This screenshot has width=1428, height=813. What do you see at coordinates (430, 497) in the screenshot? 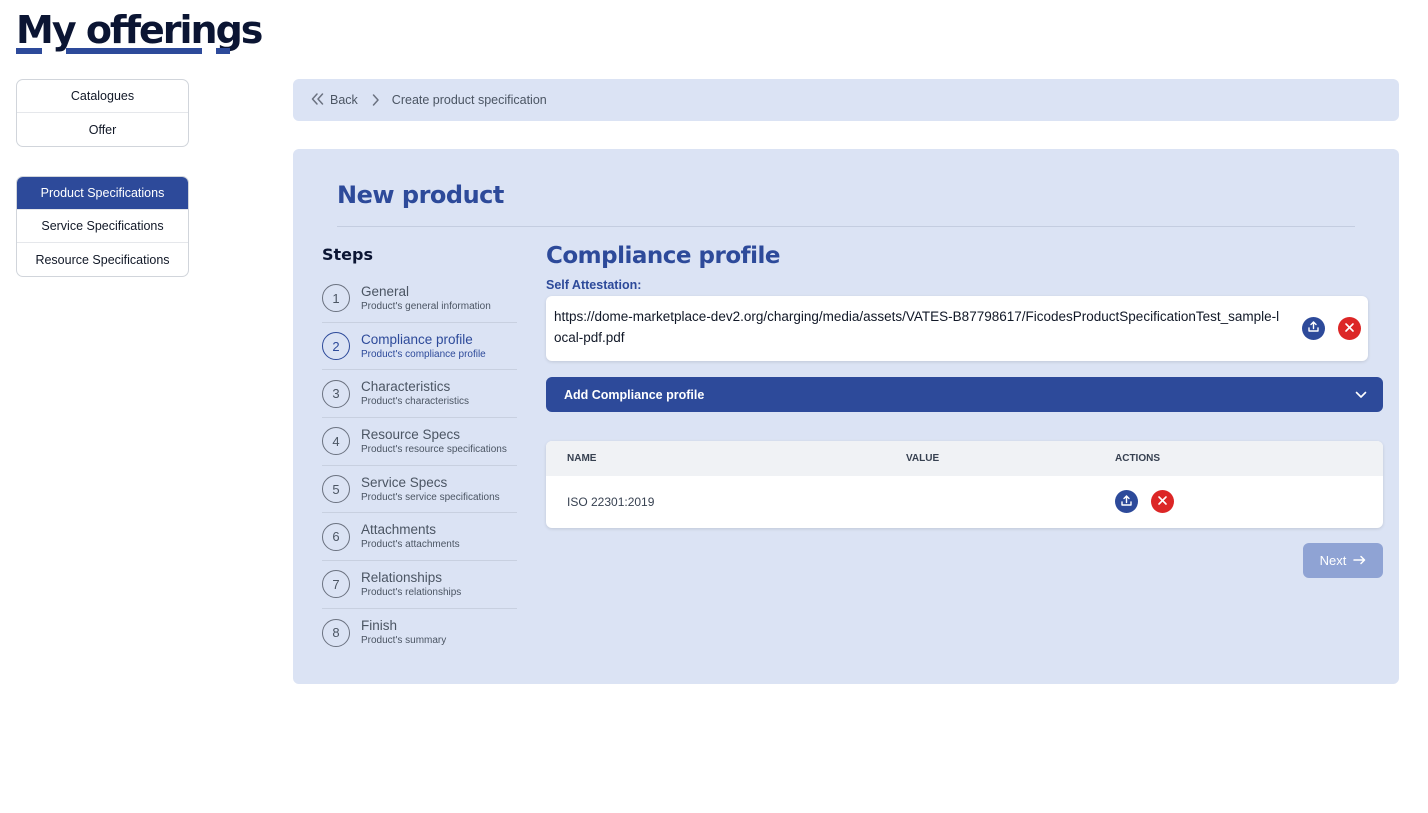
I see `step-desc: Product's service specifications` at bounding box center [430, 497].